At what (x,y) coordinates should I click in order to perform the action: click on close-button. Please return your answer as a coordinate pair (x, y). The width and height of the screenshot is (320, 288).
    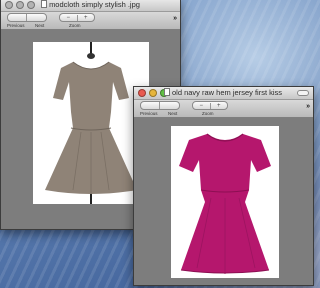
    Looking at the image, I should click on (142, 93).